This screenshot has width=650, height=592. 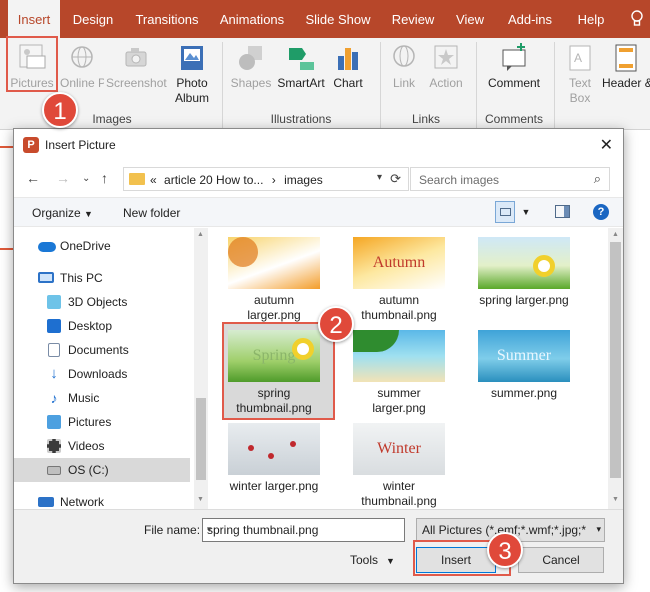 What do you see at coordinates (526, 212) in the screenshot?
I see `view-options-dropdown: ▼` at bounding box center [526, 212].